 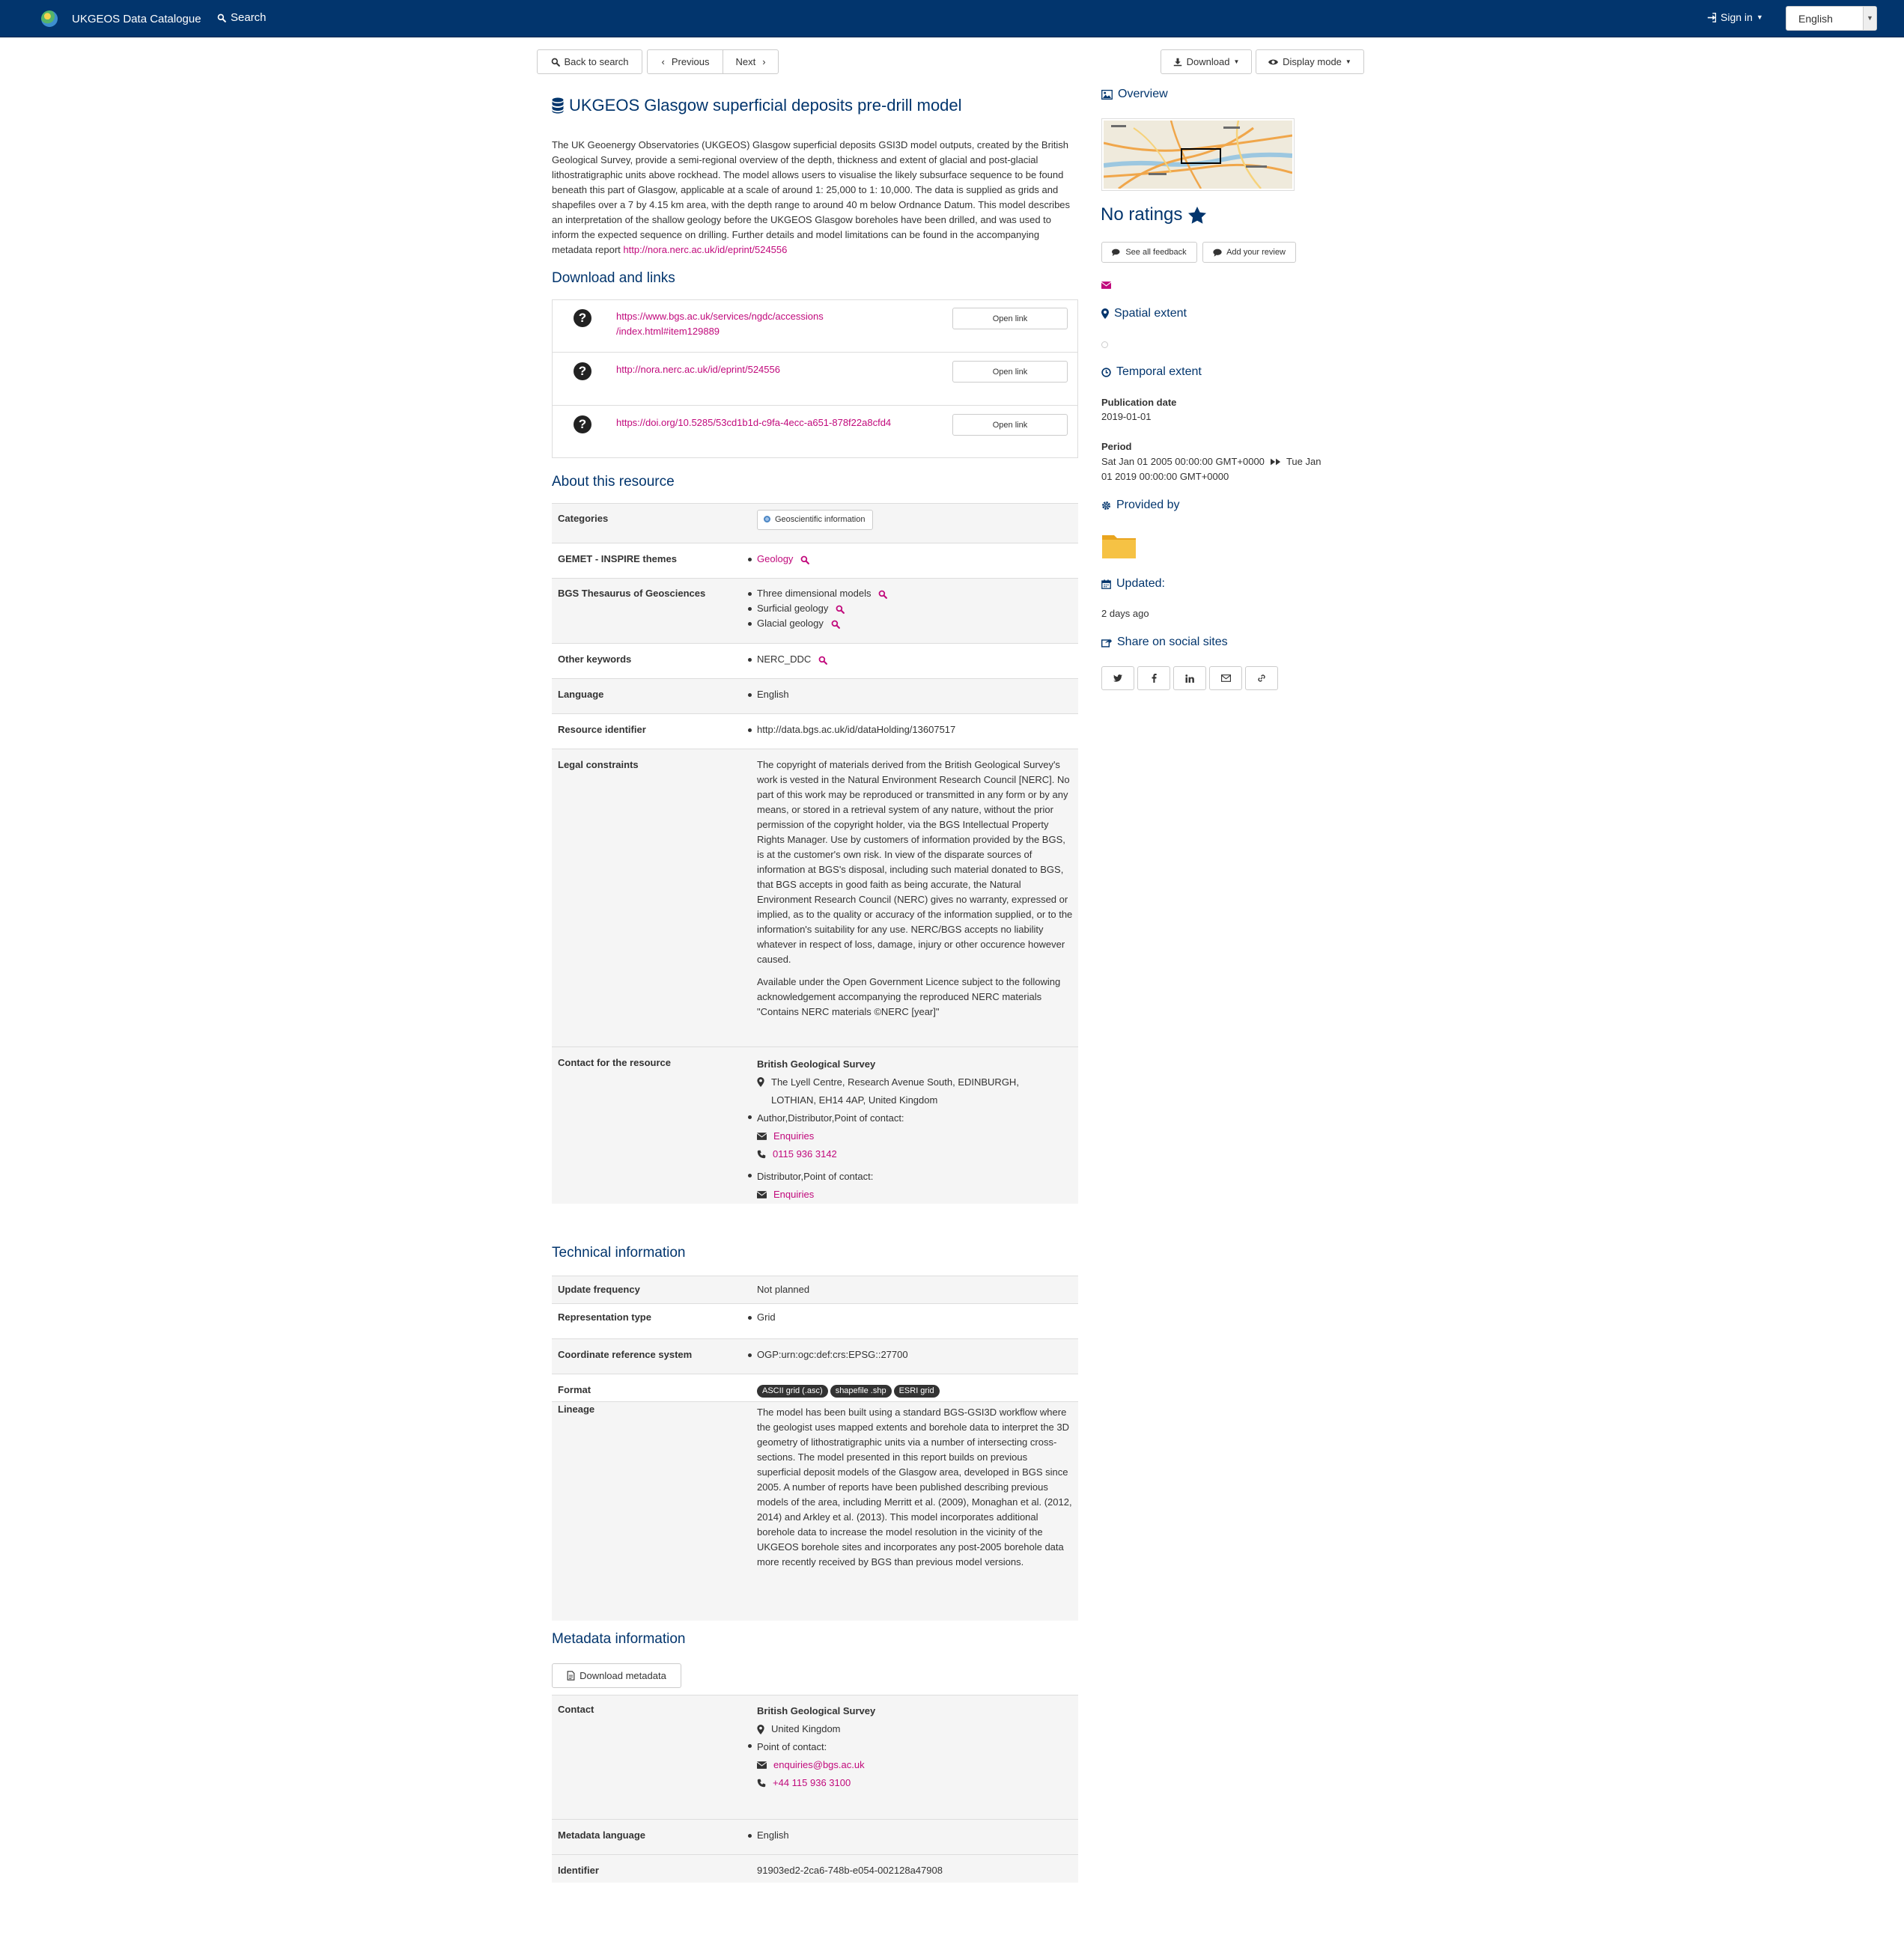 What do you see at coordinates (668, 331) in the screenshot?
I see `link-url-line: /index.html#item129889` at bounding box center [668, 331].